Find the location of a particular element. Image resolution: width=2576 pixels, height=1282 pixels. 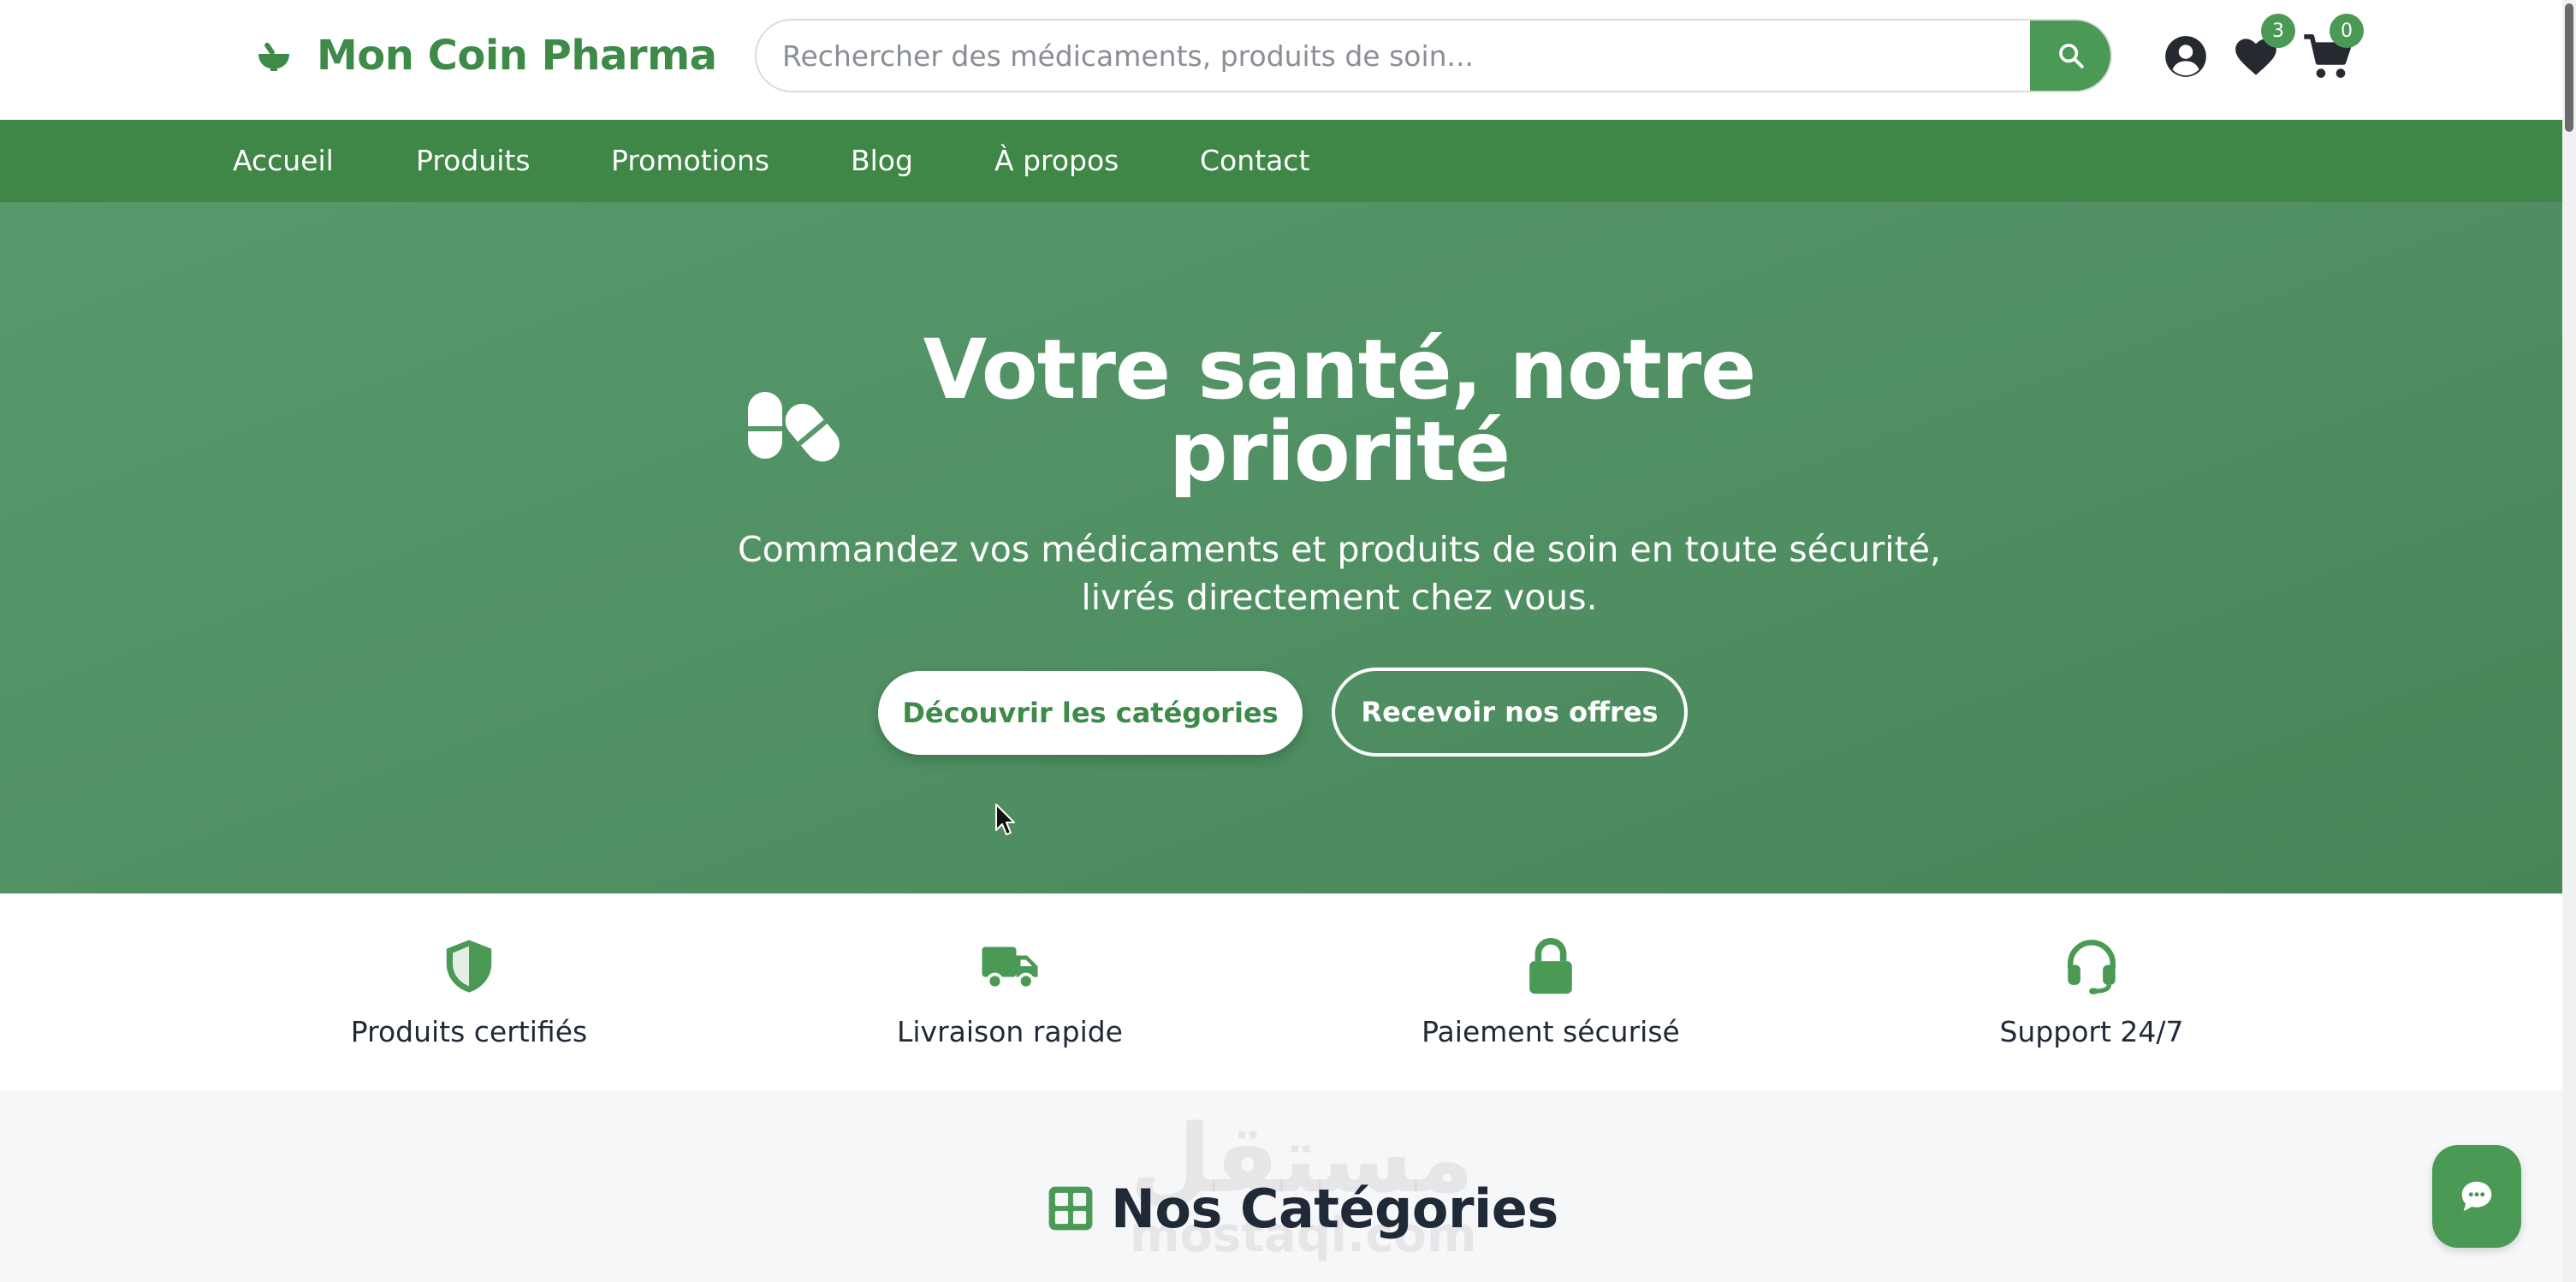

search-button is located at coordinates (2070, 56).